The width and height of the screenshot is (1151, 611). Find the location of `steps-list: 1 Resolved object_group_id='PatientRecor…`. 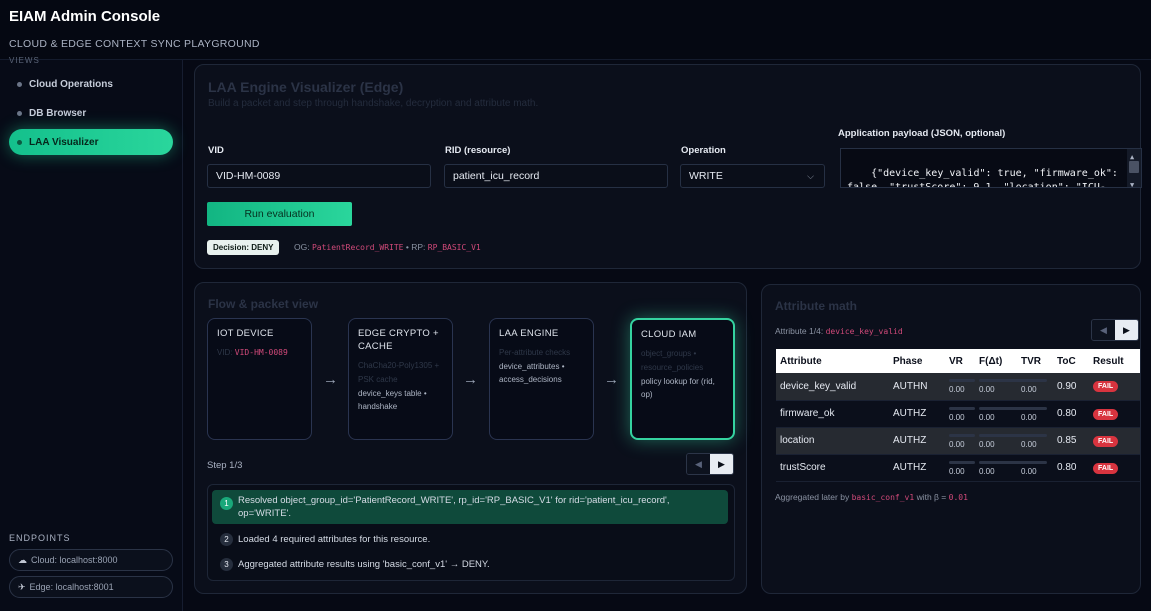

steps-list: 1 Resolved object_group_id='PatientRecor… is located at coordinates (471, 532).